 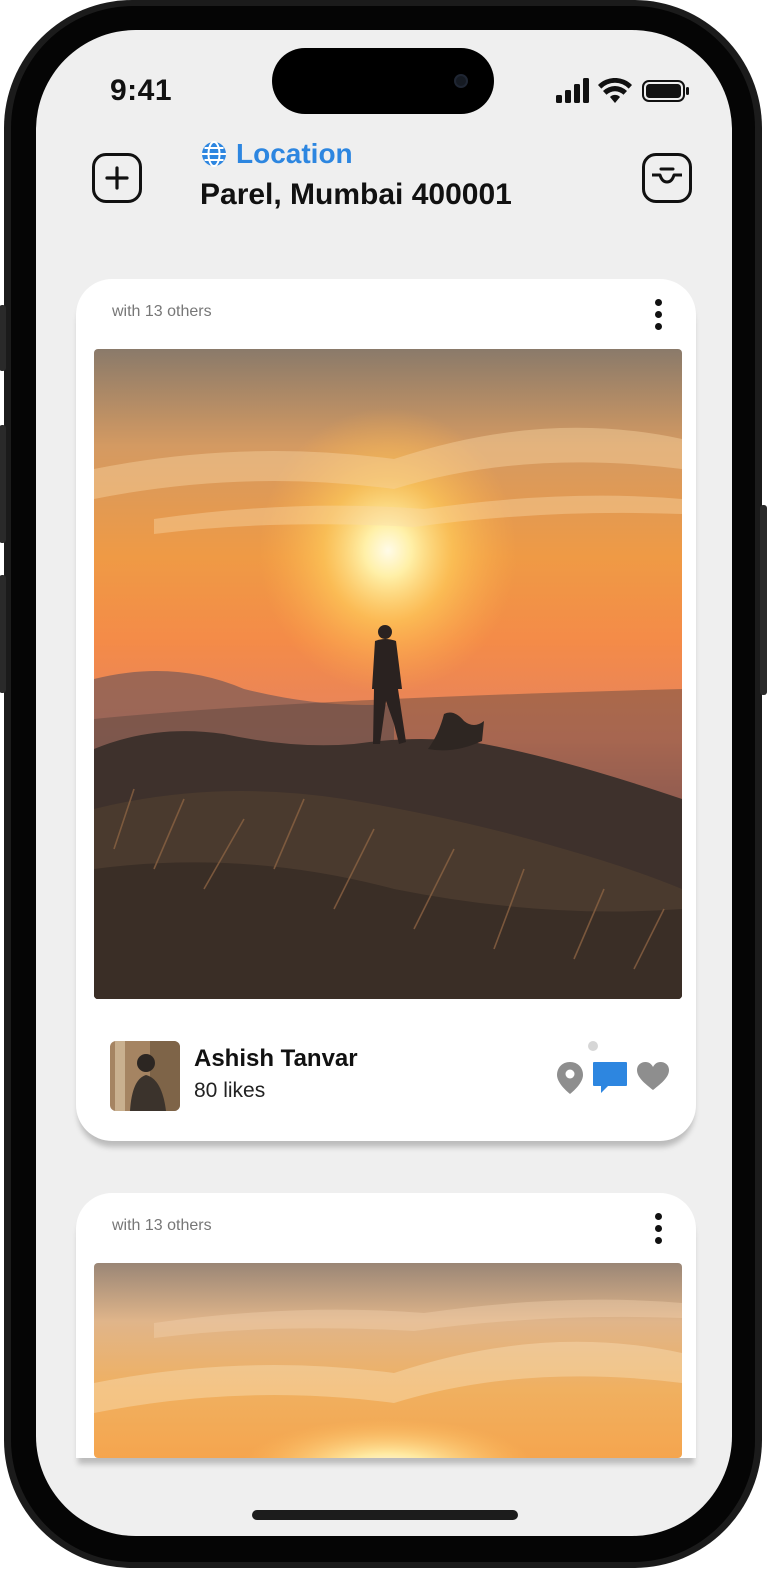 I want to click on inbox-tray-icon, so click(x=667, y=175).